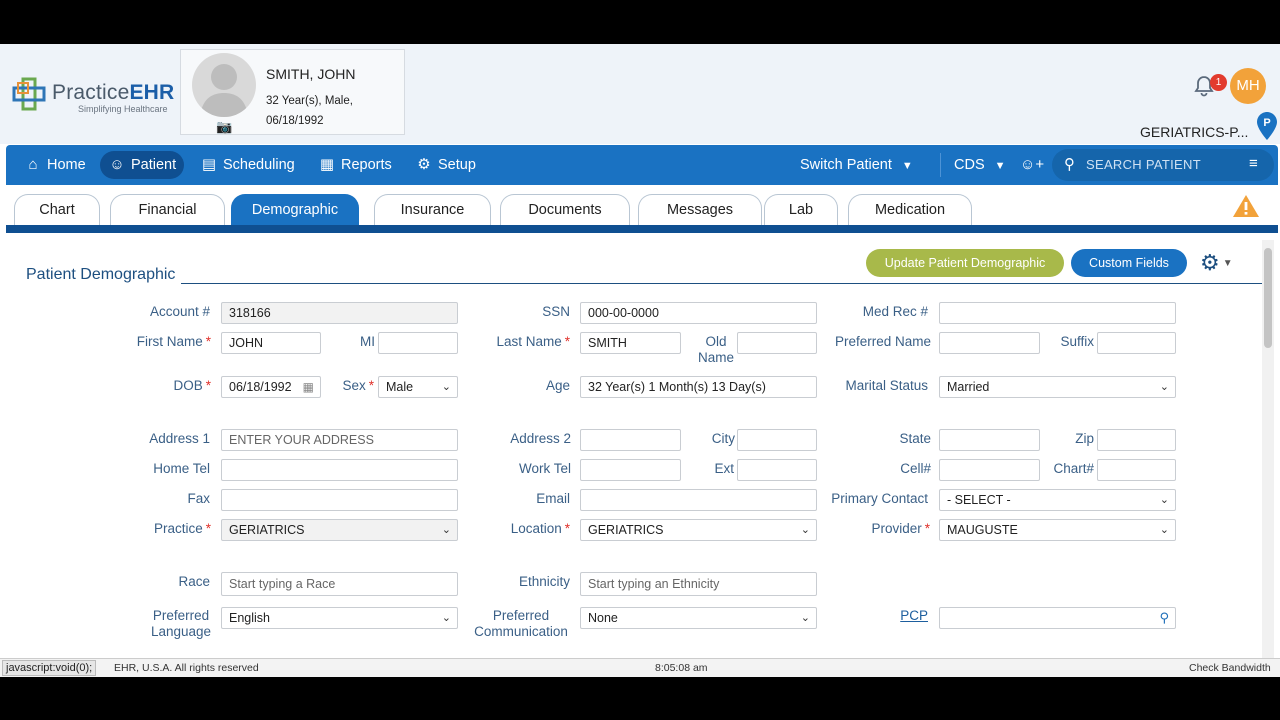 The height and width of the screenshot is (720, 1280). Describe the element at coordinates (167, 210) in the screenshot. I see `tab-financial: Financial` at that location.